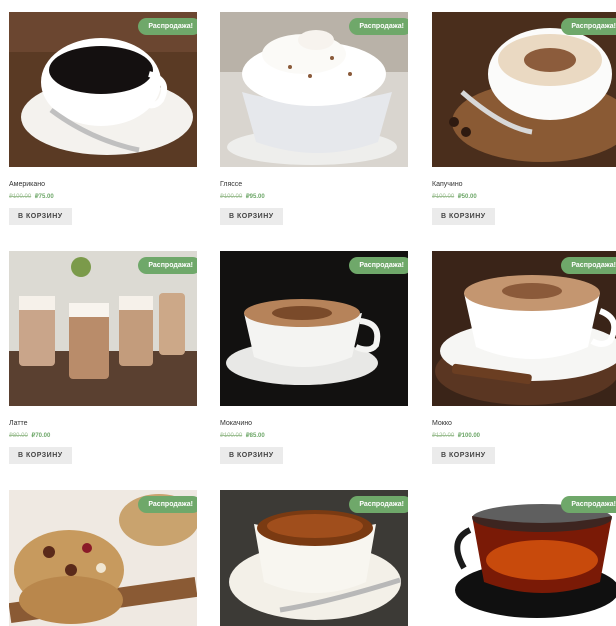 The image size is (616, 626). What do you see at coordinates (103, 89) in the screenshot?
I see `product-image-americano: Распродажа!` at bounding box center [103, 89].